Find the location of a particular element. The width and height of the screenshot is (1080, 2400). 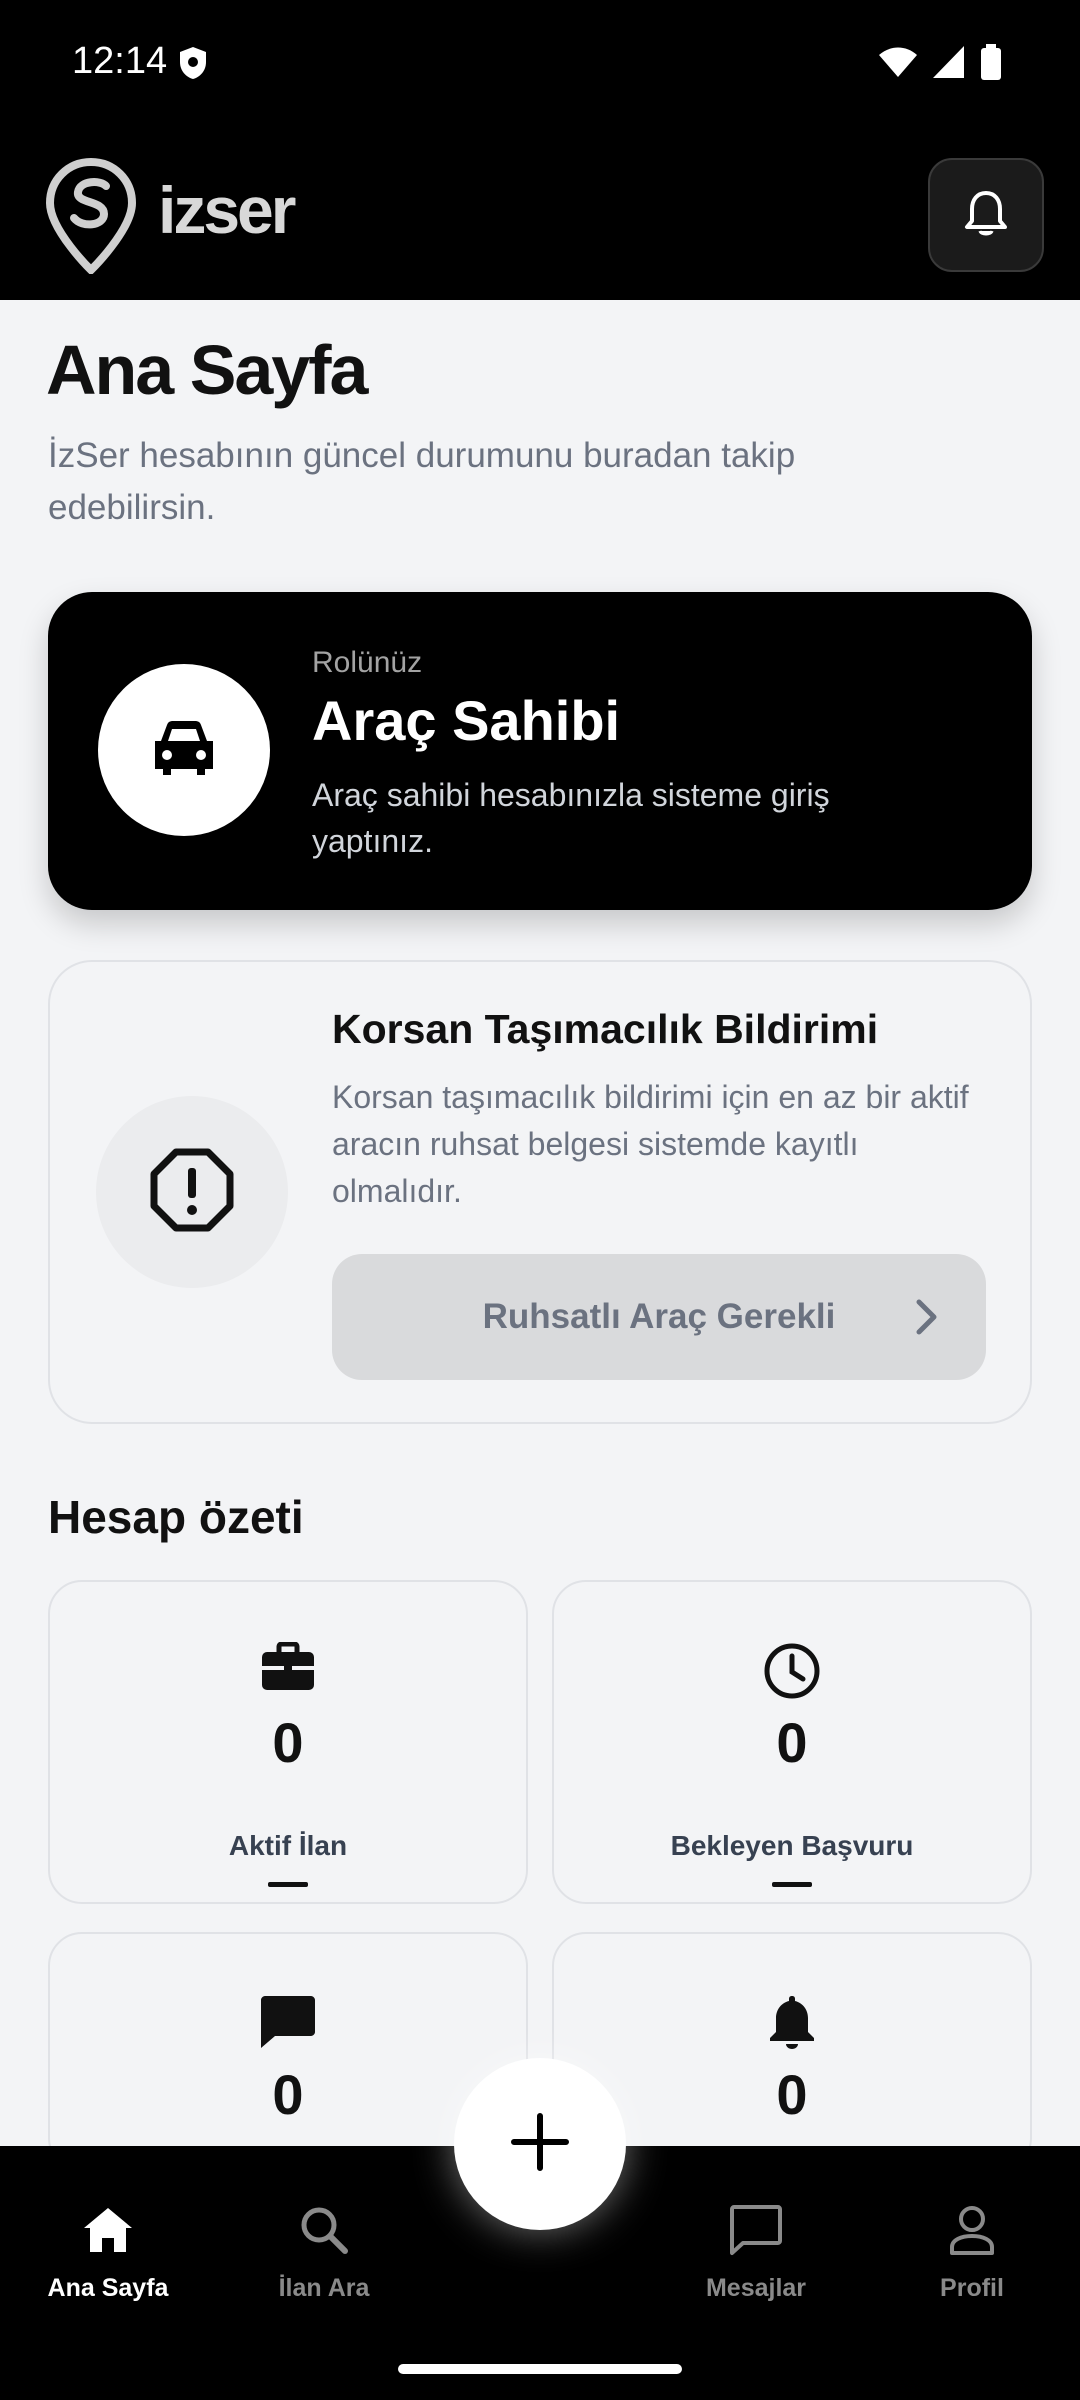

add-listing-fab is located at coordinates (540, 2144).